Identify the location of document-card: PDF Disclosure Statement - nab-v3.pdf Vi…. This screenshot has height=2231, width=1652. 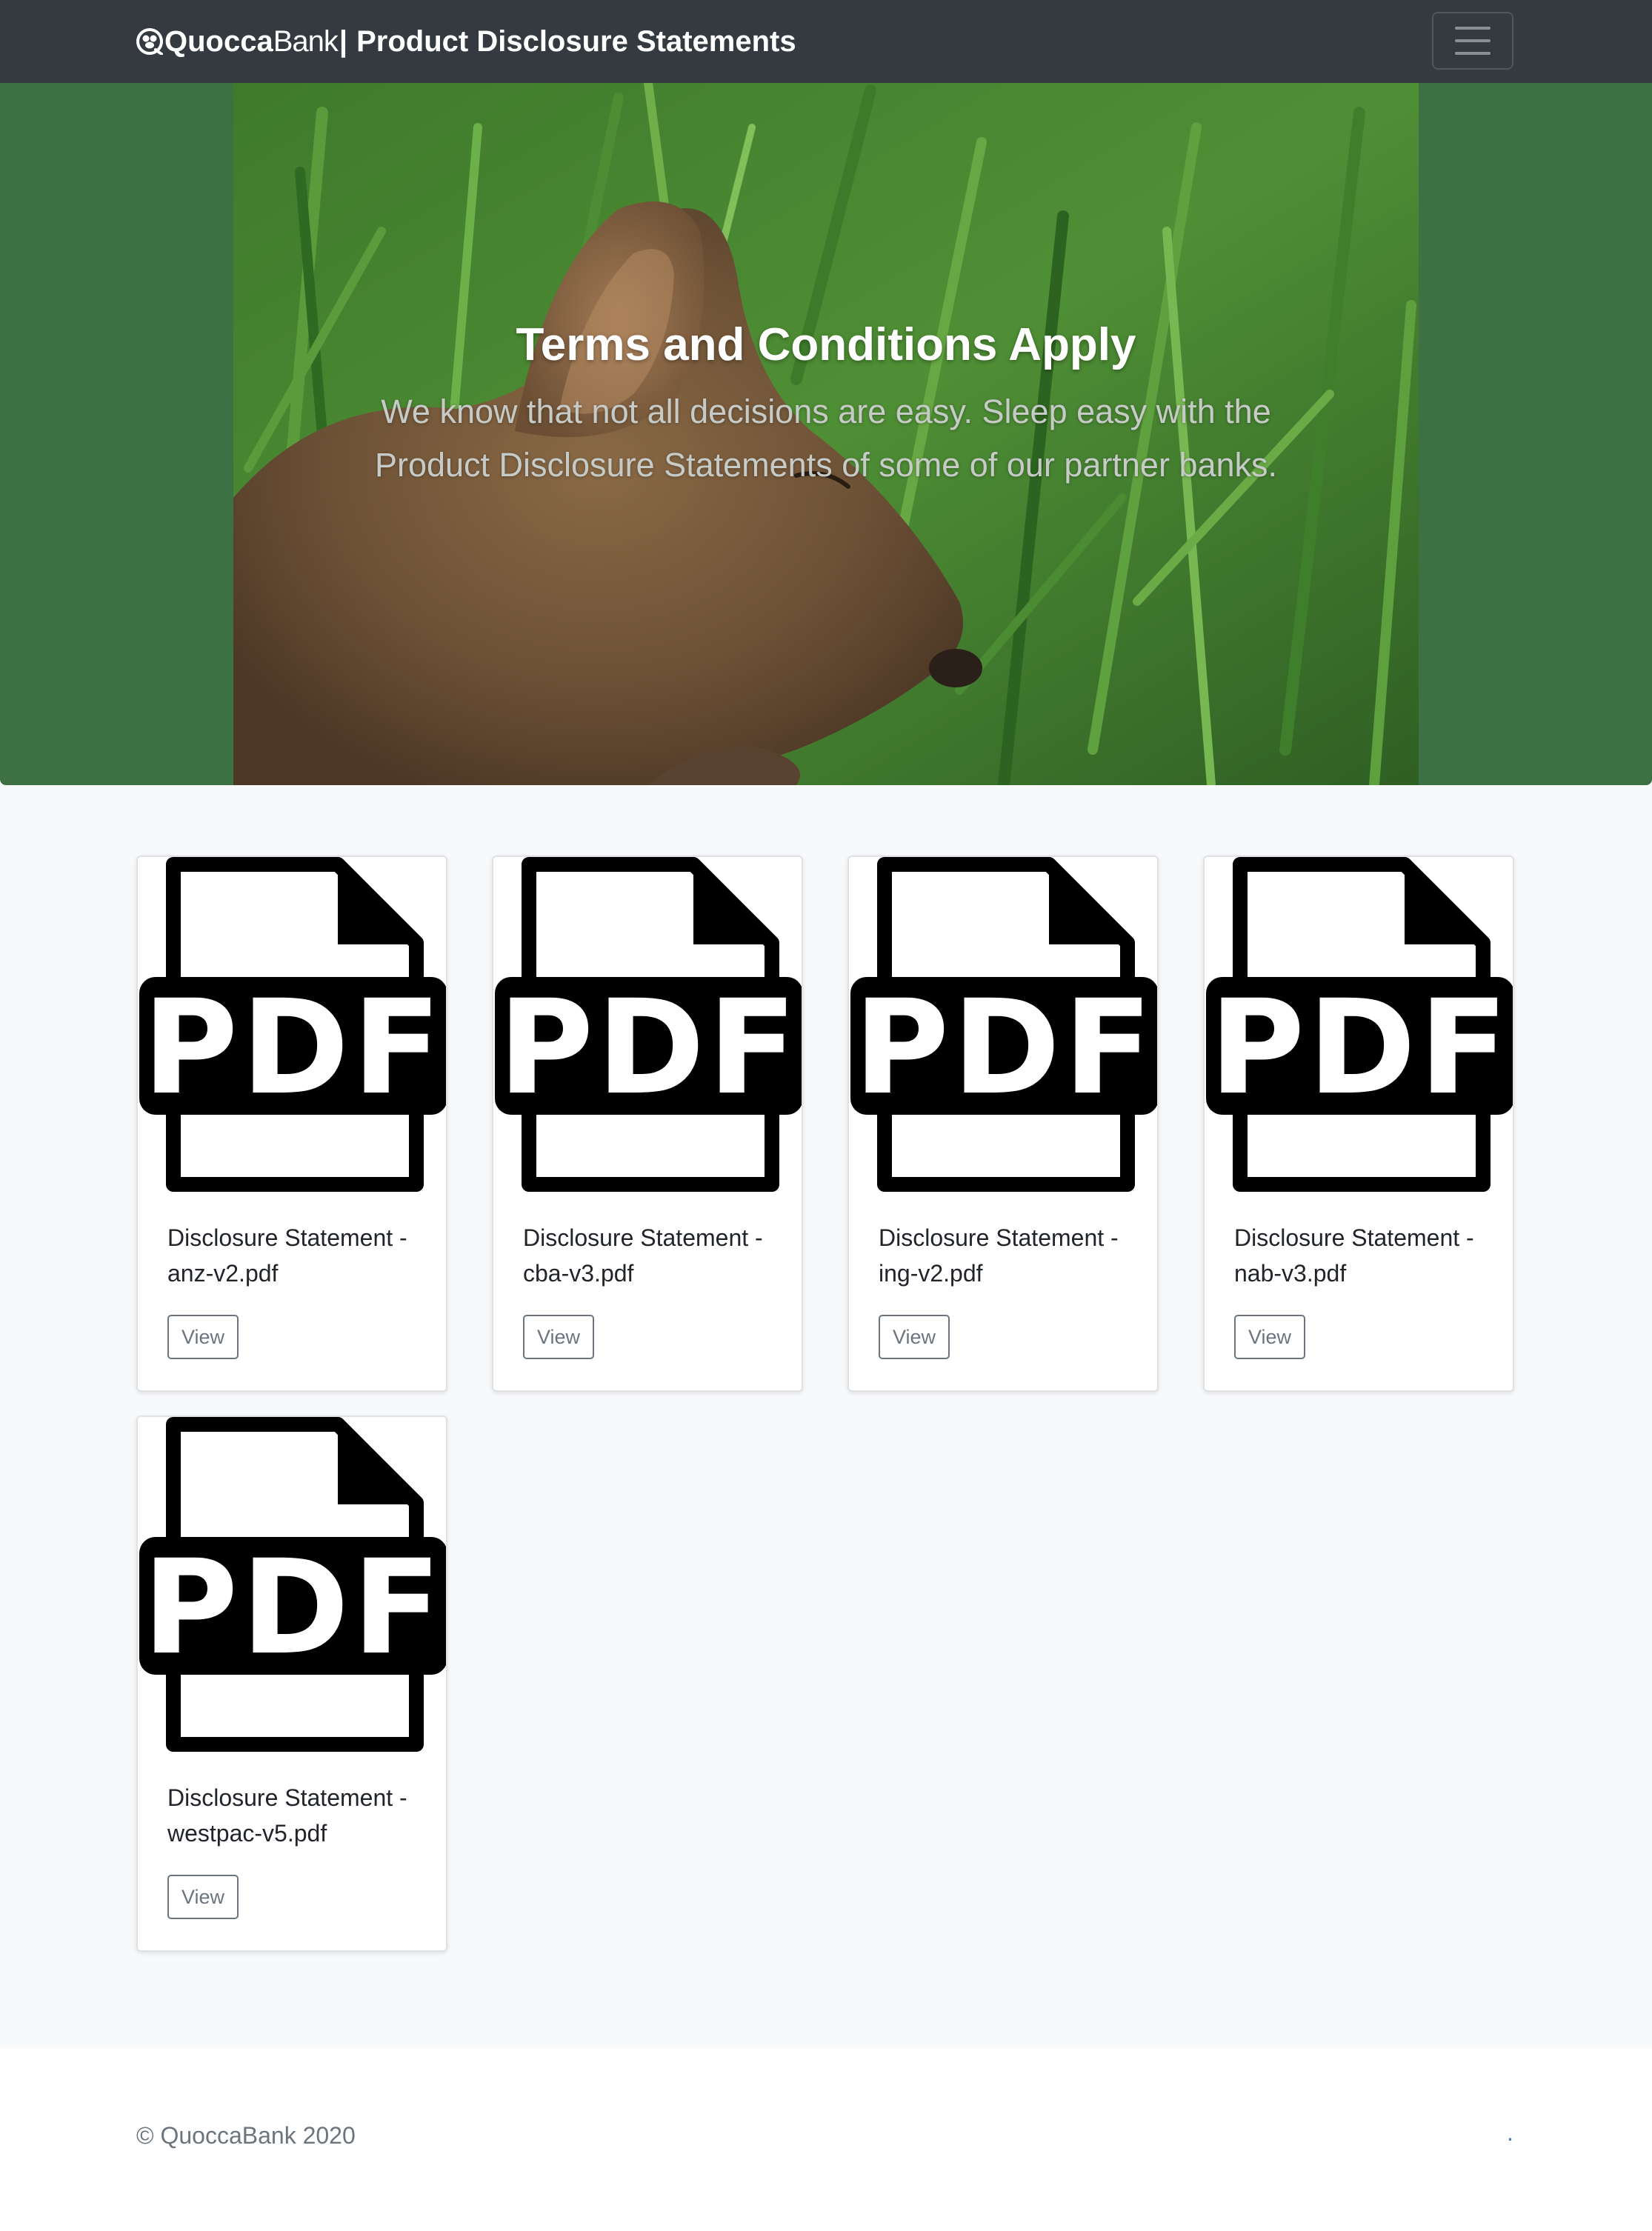
(1358, 1124).